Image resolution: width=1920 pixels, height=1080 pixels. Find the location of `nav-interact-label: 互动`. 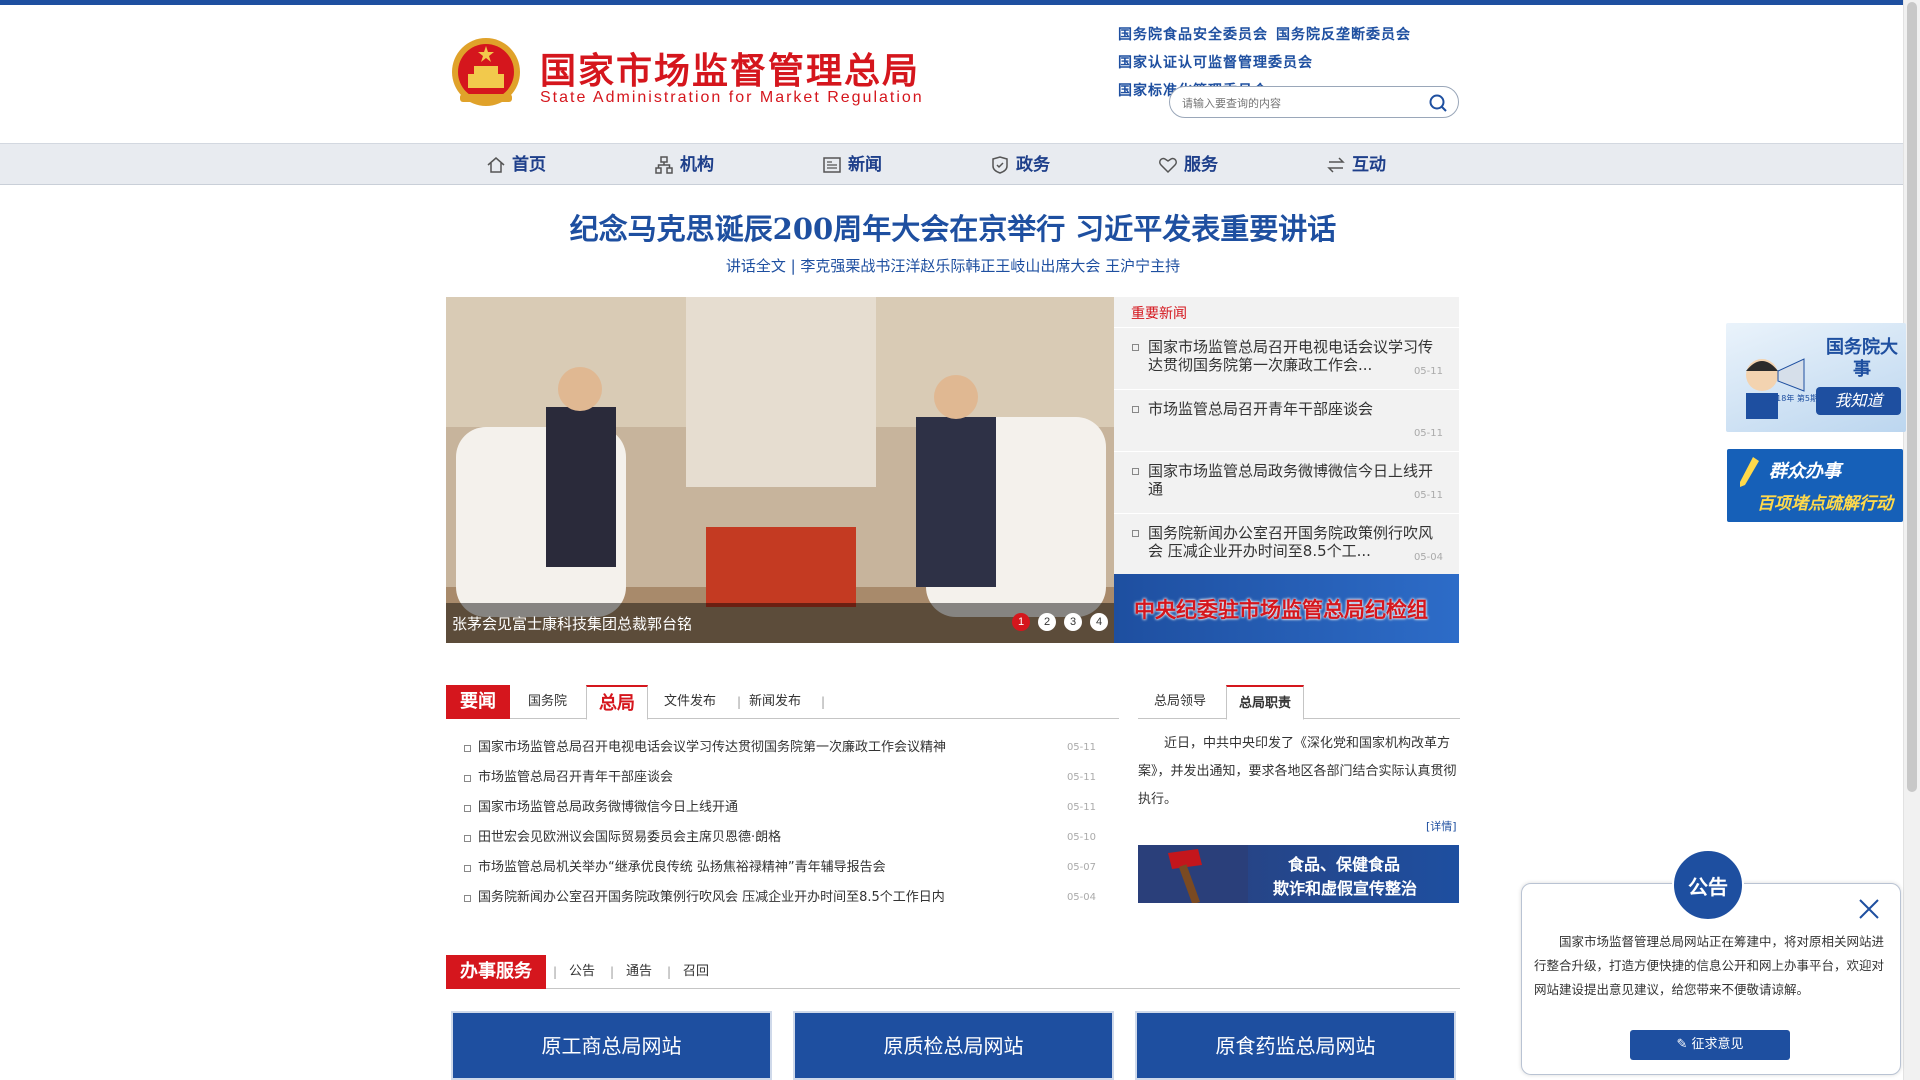

nav-interact-label: 互动 is located at coordinates (1369, 165).